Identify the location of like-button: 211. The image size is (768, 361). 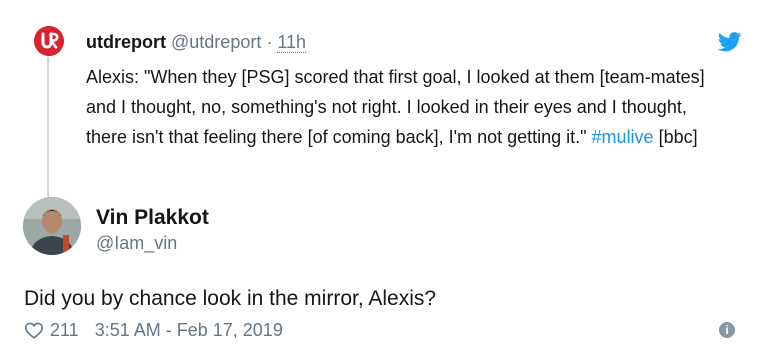
(51, 330).